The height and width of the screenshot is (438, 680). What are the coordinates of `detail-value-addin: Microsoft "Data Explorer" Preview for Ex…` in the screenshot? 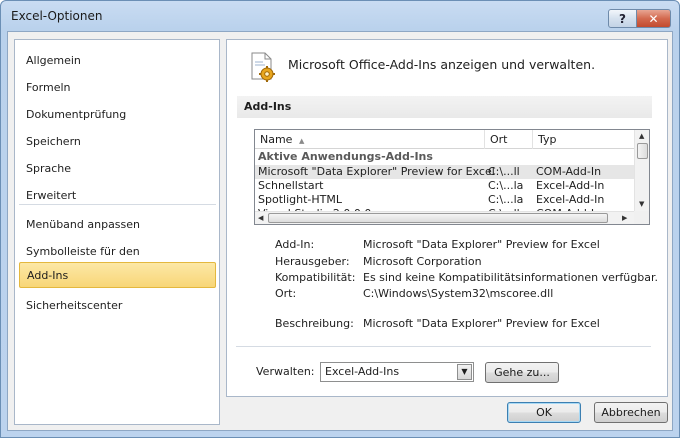 It's located at (481, 244).